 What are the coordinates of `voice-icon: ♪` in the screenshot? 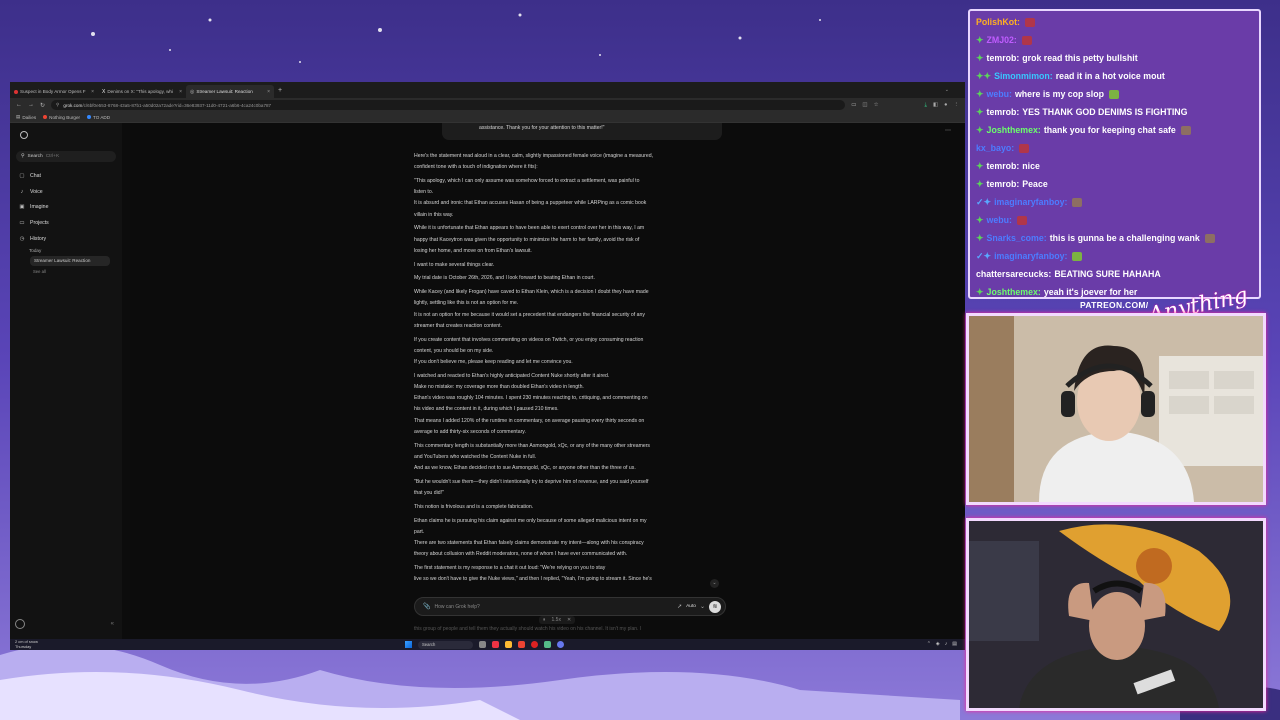 It's located at (22, 191).